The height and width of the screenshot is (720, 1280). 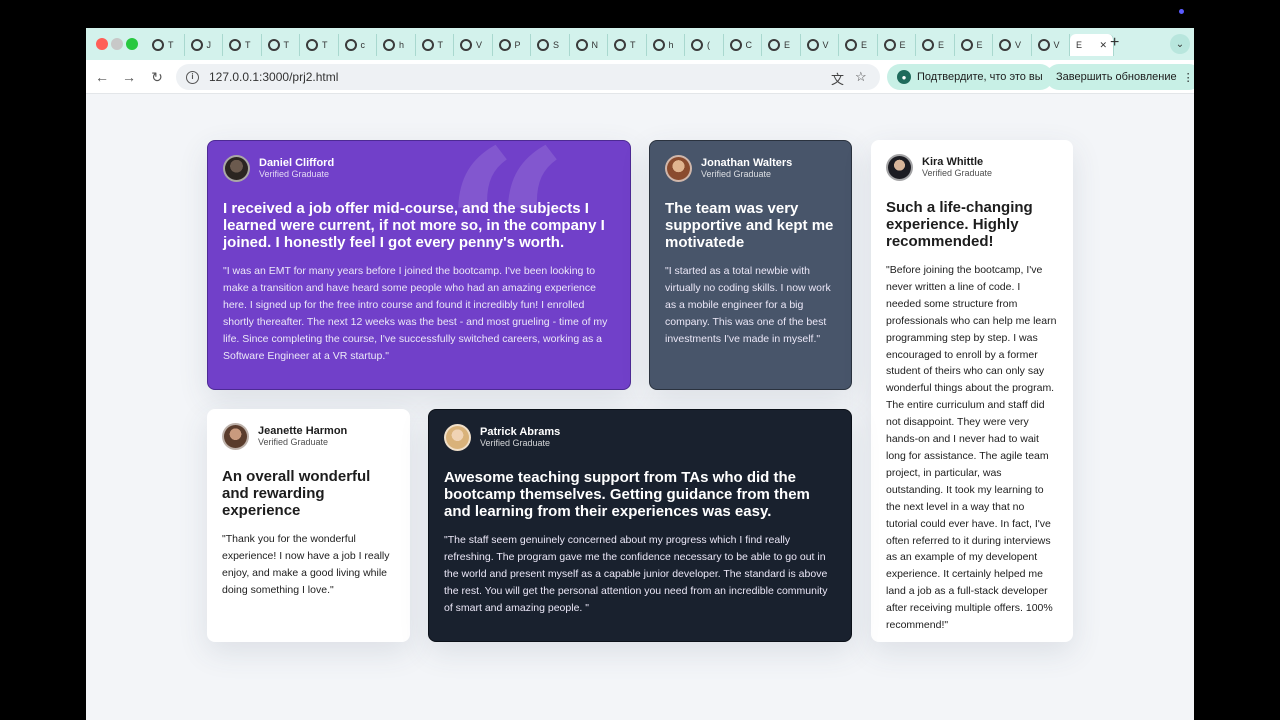 I want to click on confirm-identity-button: ● Подтвердите, что это вы, so click(x=970, y=77).